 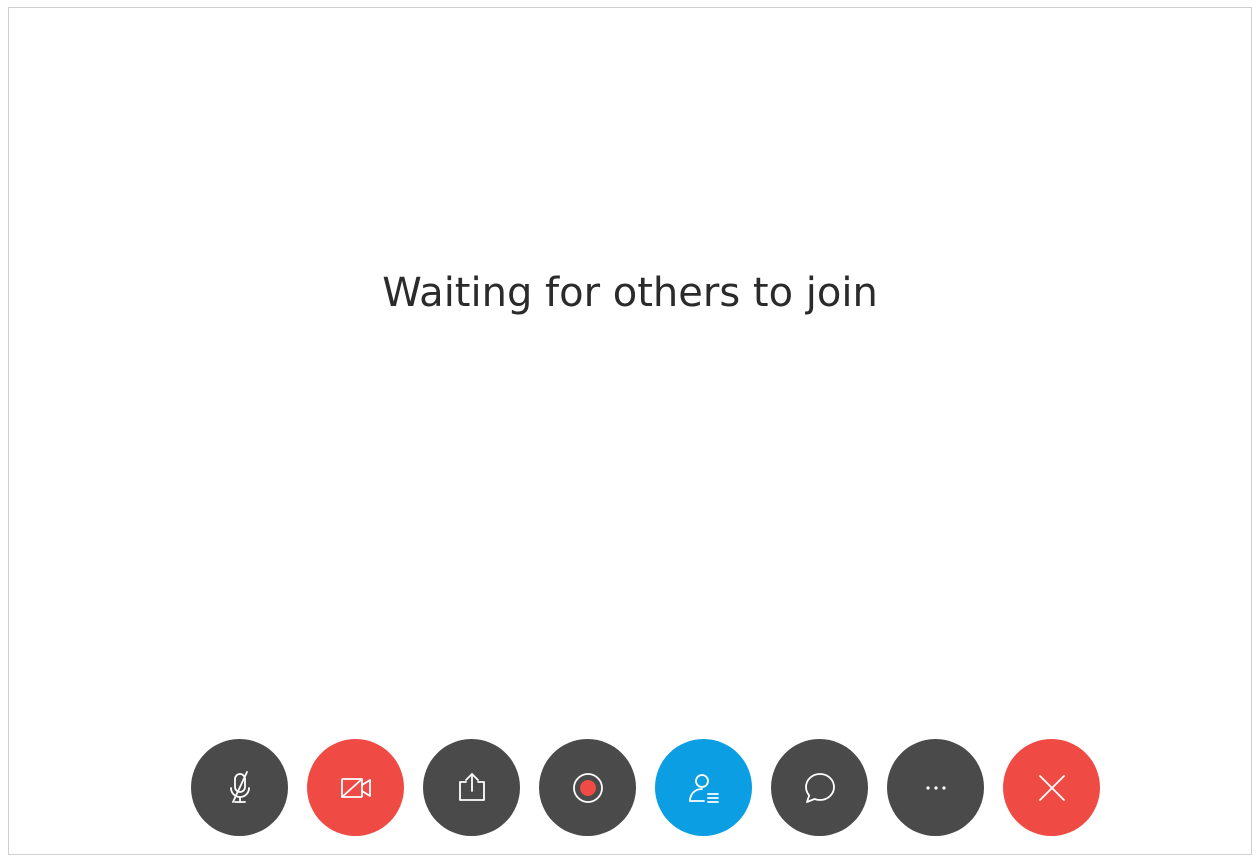 I want to click on video-off-icon, so click(x=356, y=788).